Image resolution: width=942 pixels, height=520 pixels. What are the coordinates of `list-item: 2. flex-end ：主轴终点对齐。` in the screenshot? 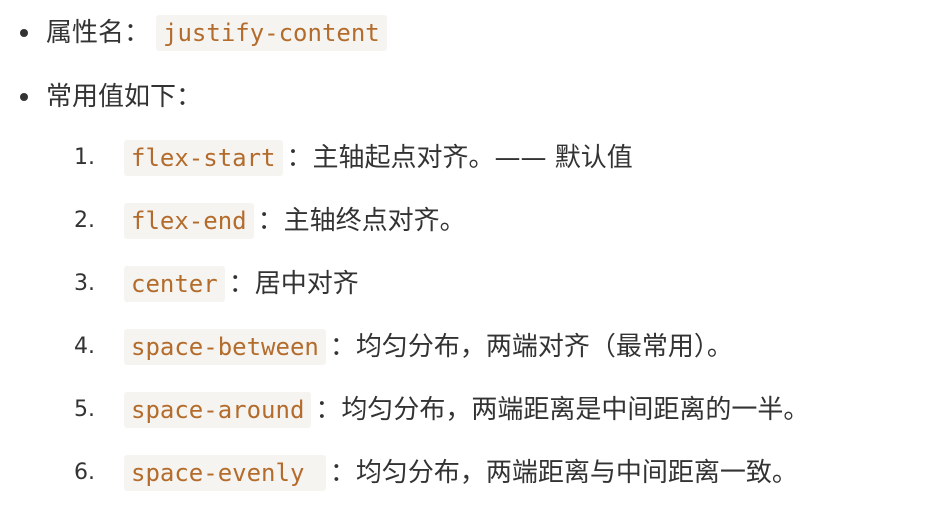 It's located at (270, 221).